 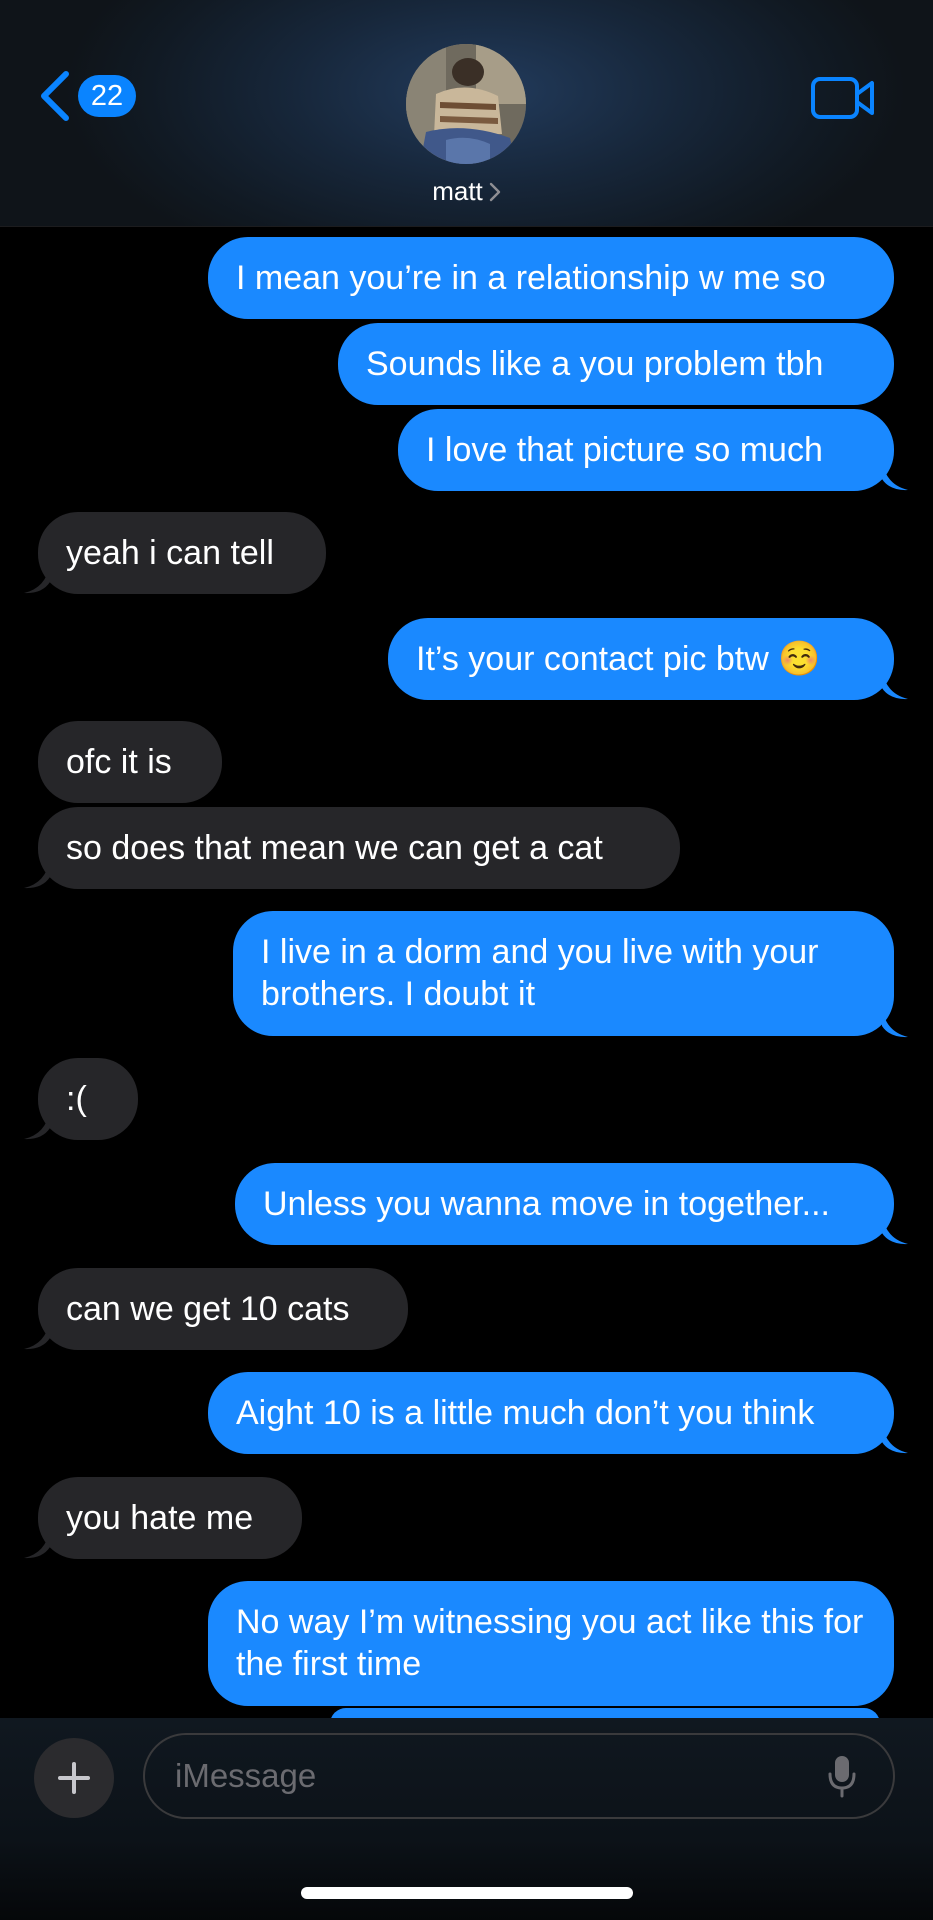 I want to click on message-bubble-sent: I mean you’re in a relationship w me so, so click(x=551, y=278).